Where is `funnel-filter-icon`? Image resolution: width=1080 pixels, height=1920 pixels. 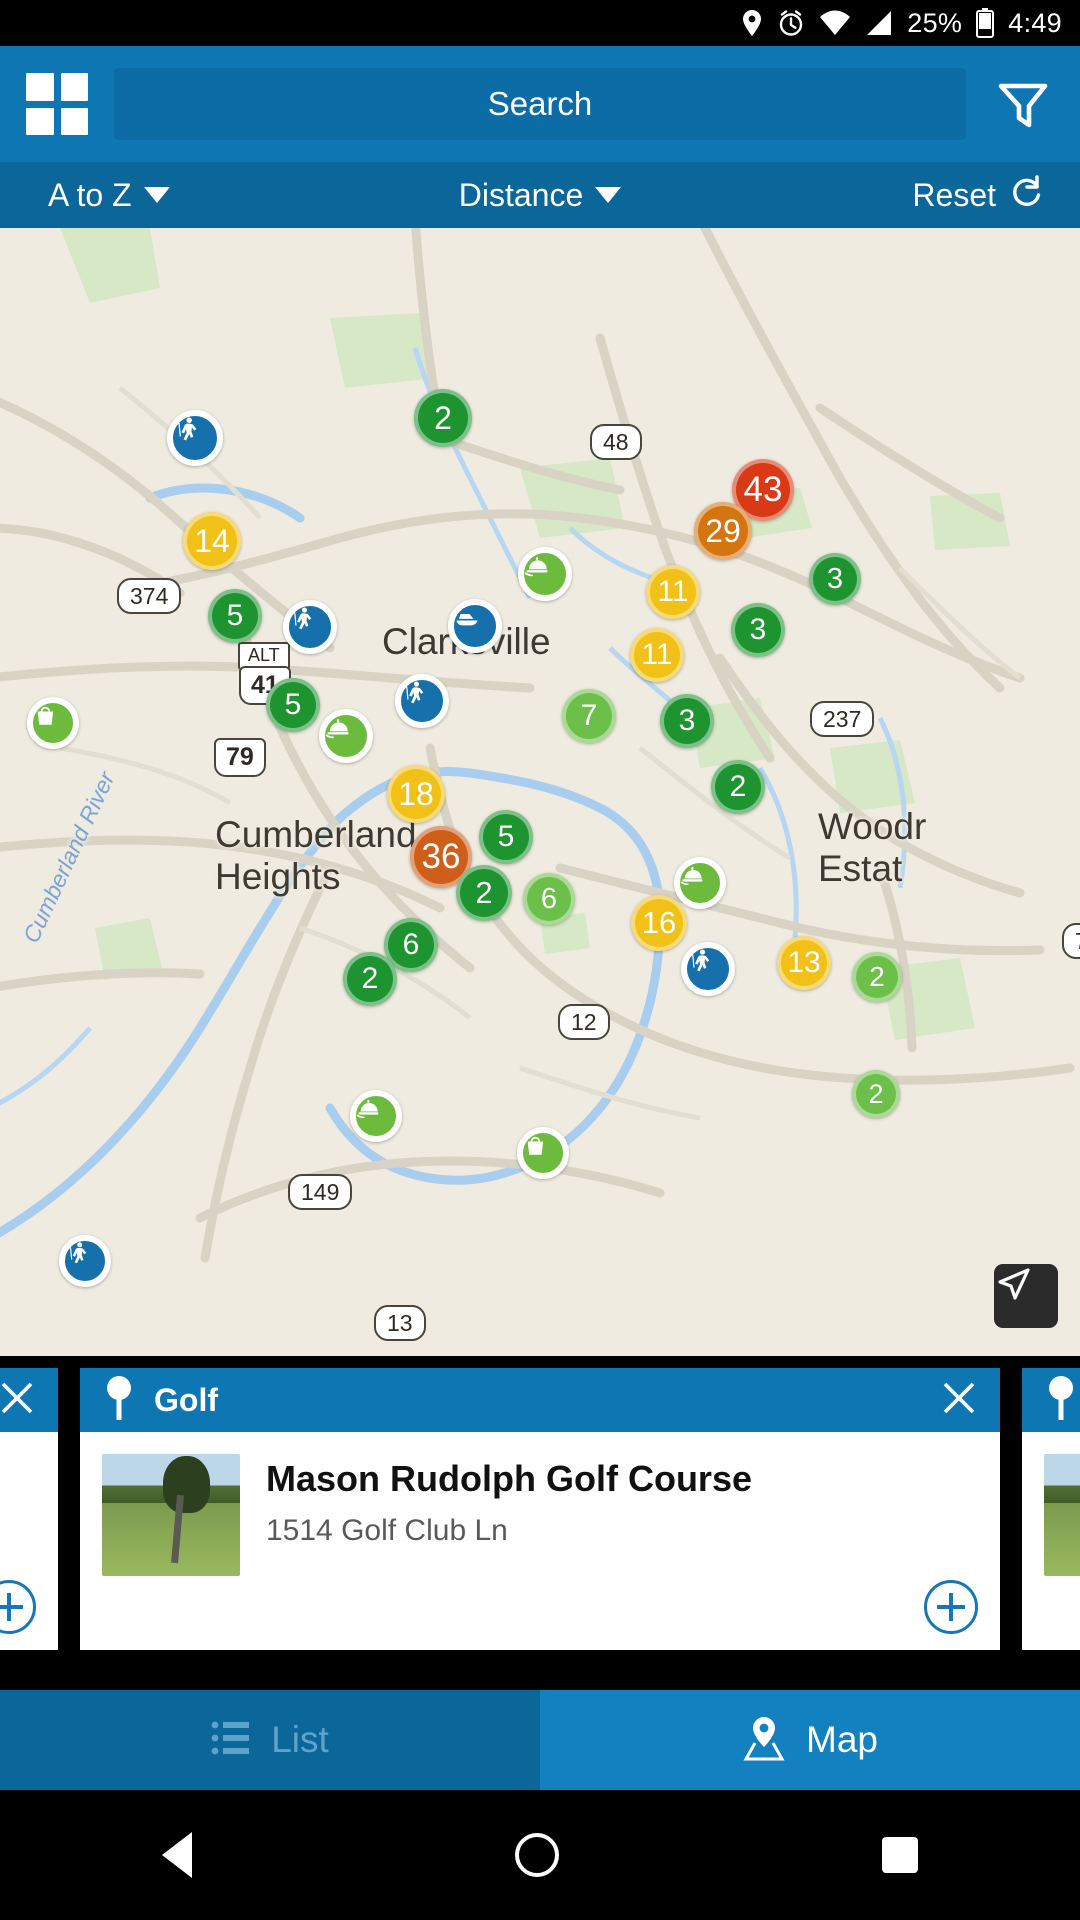
funnel-filter-icon is located at coordinates (1023, 104).